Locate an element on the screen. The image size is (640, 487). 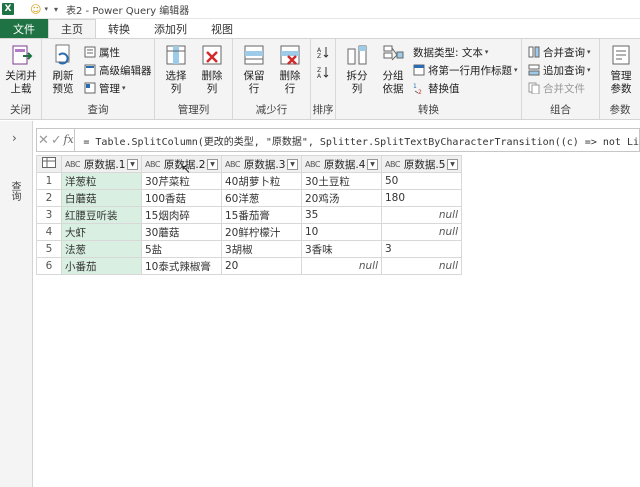
sort-ascending-button: AZ is located at coordinates (324, 52).